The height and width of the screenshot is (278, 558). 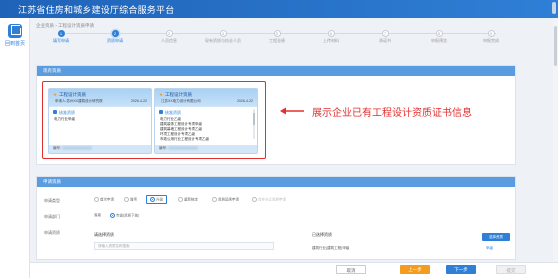 I want to click on card-title: ★ 工程设计资质, so click(x=69, y=95).